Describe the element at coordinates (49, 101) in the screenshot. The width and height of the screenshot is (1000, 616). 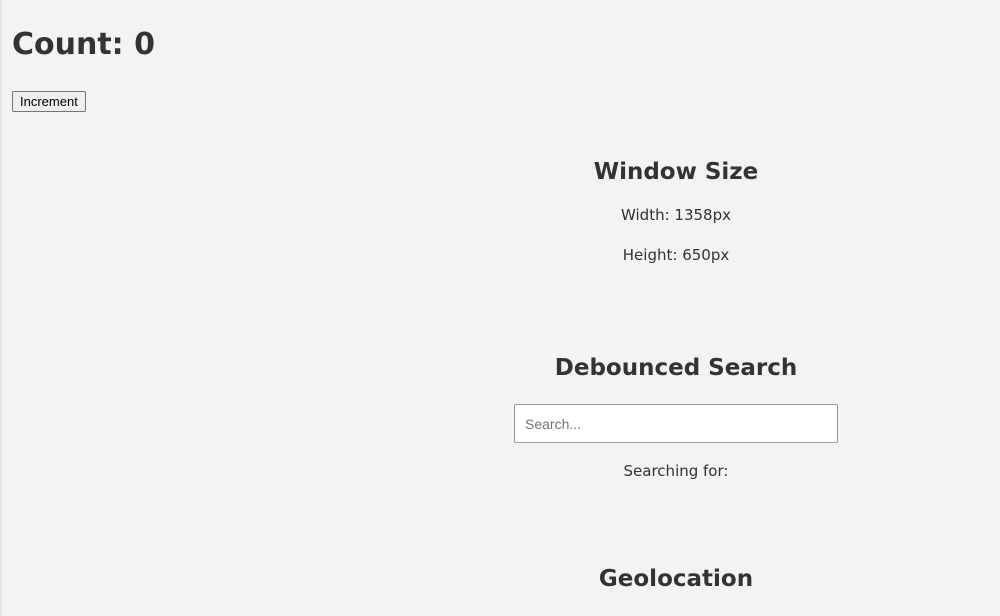
I see `increment-button: Increment` at that location.